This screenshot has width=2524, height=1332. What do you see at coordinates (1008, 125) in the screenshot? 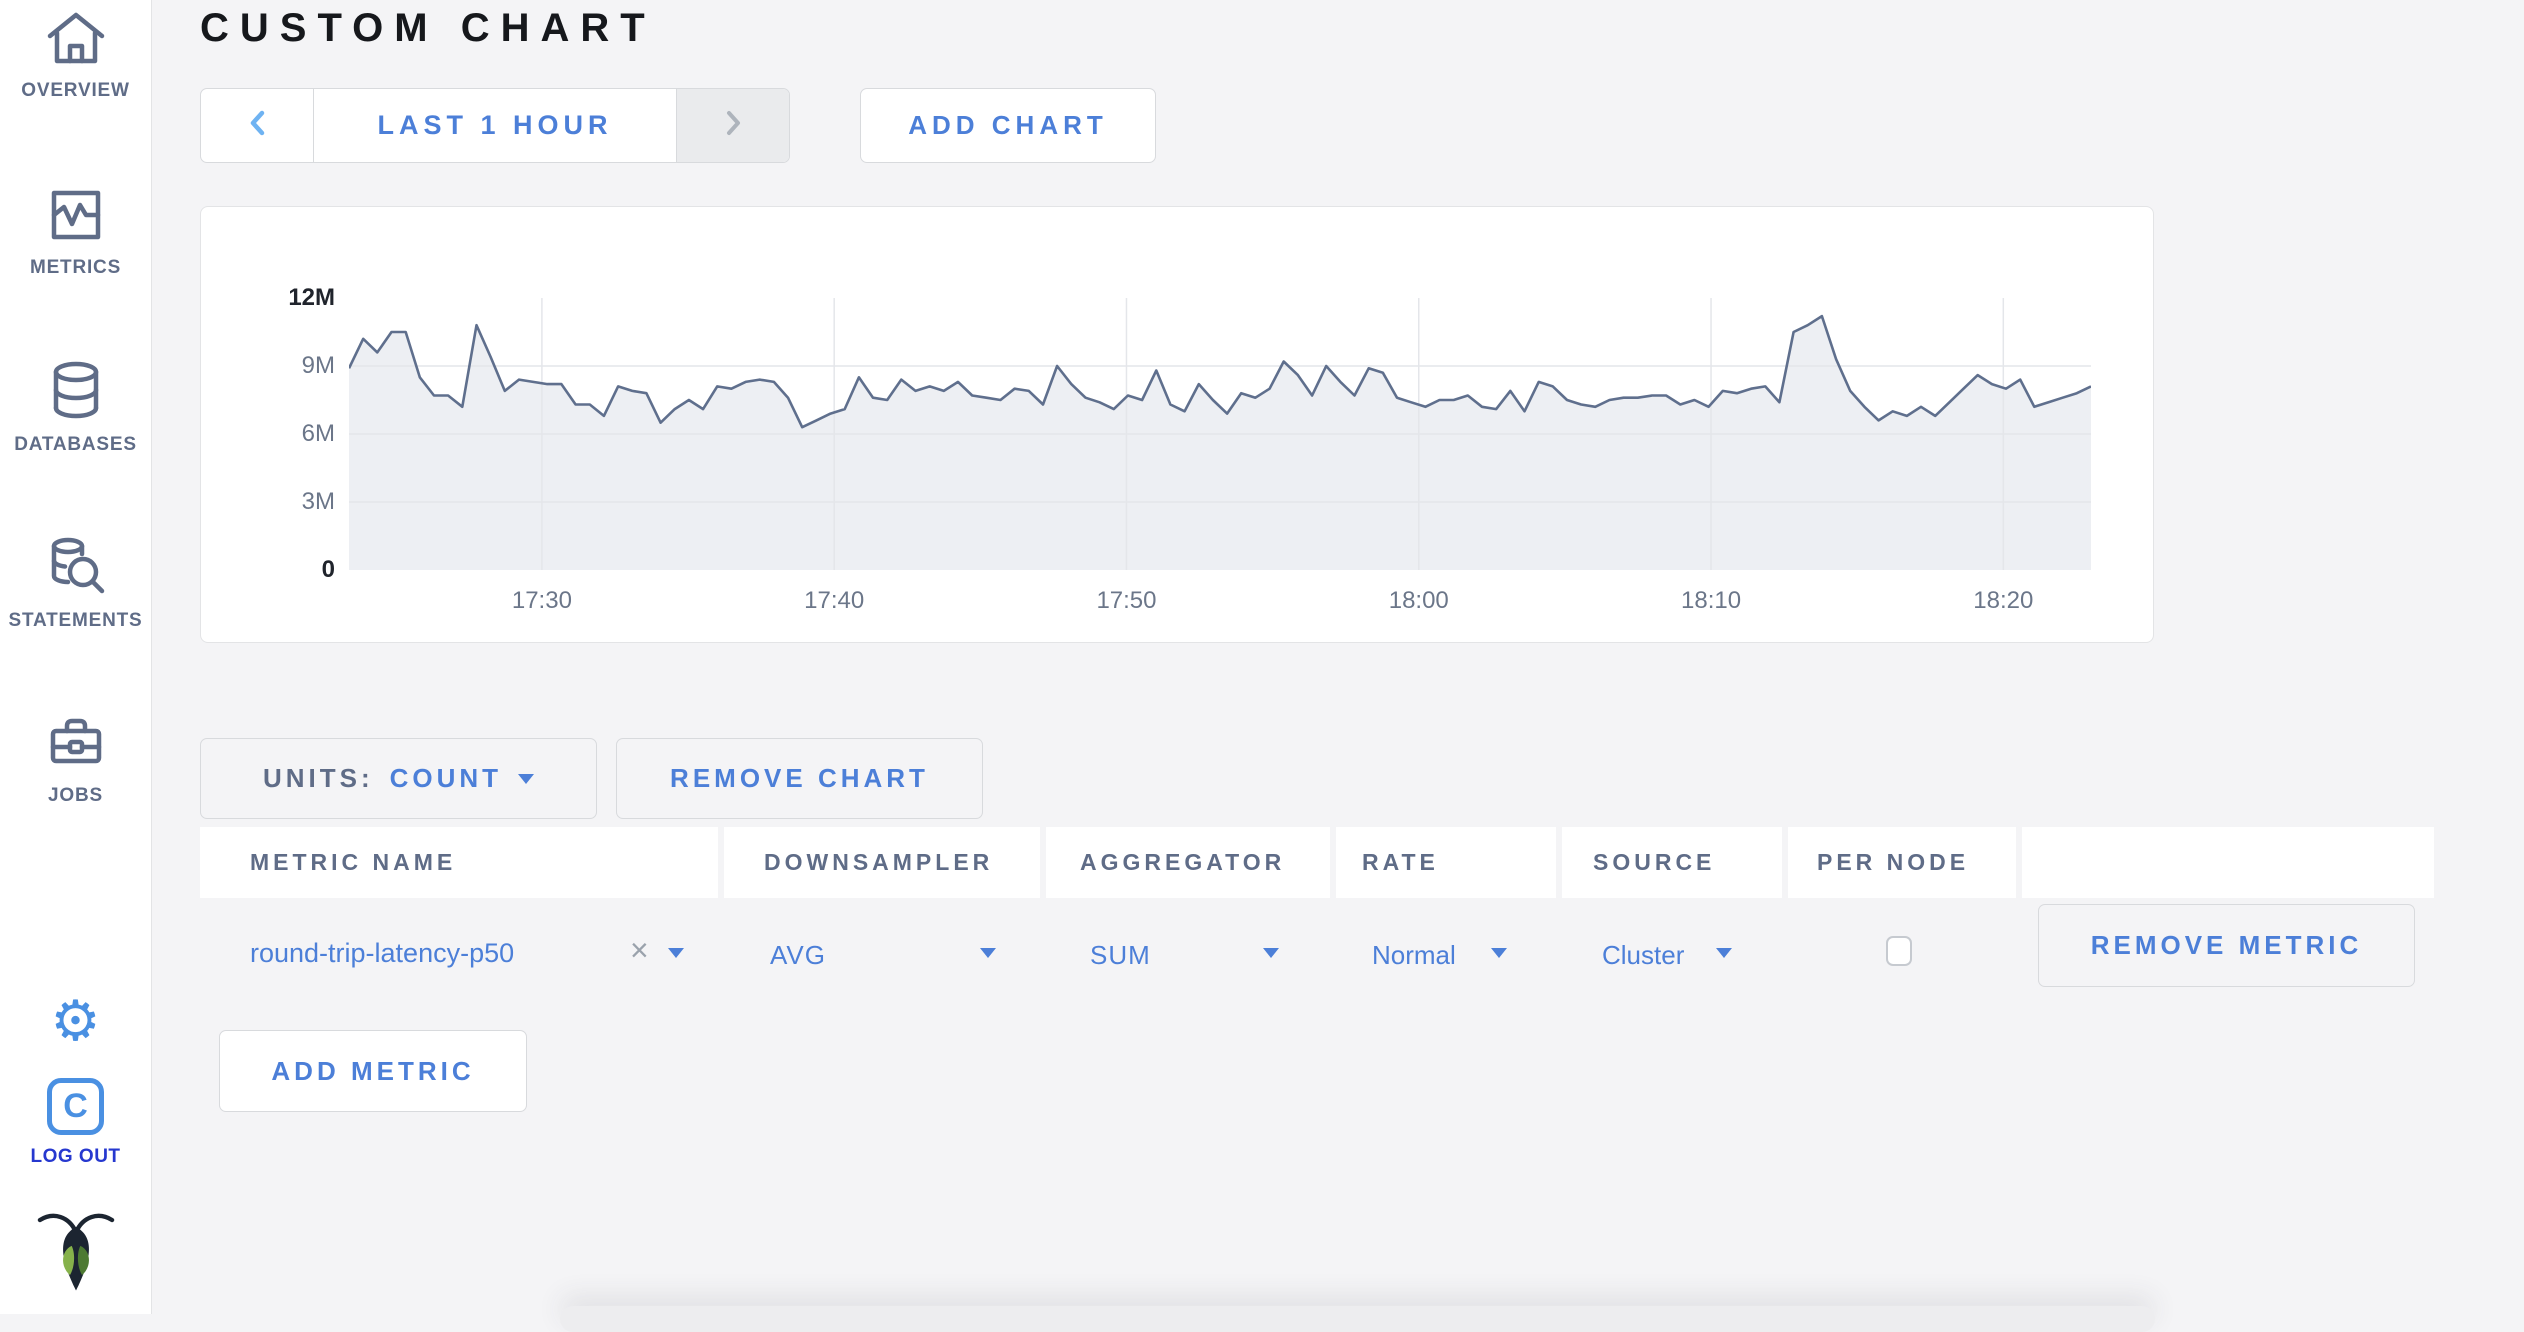
I see `add-chart-button: ADD CHART` at bounding box center [1008, 125].